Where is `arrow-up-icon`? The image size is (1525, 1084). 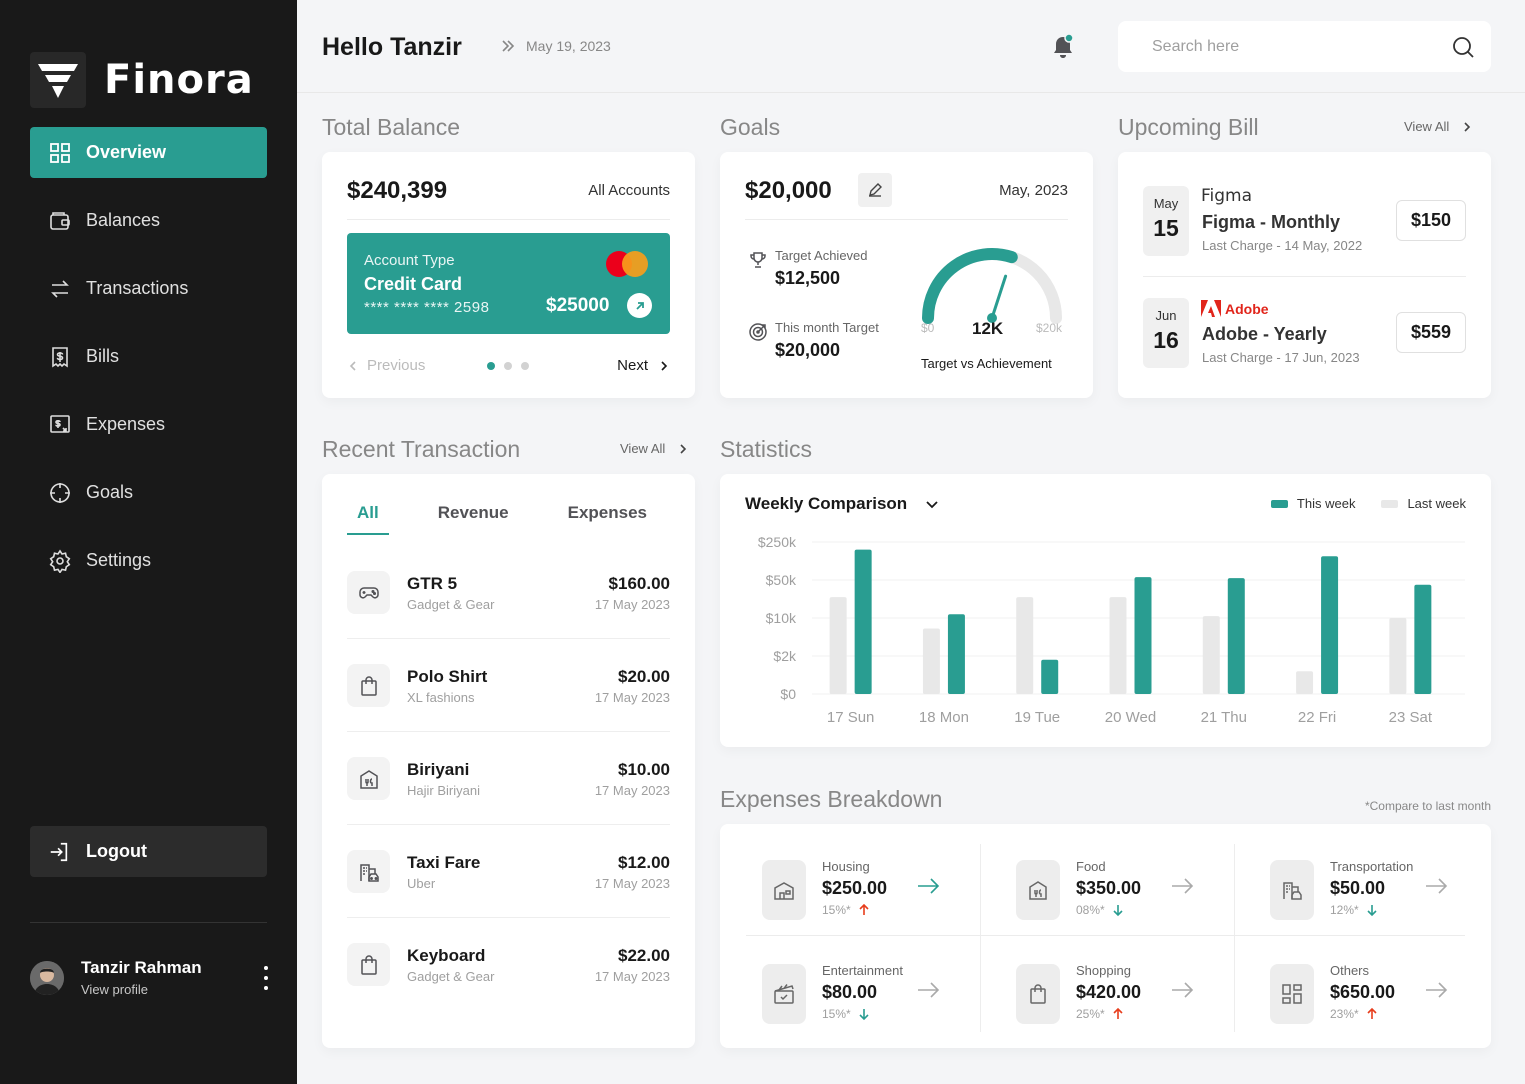 arrow-up-icon is located at coordinates (1118, 1013).